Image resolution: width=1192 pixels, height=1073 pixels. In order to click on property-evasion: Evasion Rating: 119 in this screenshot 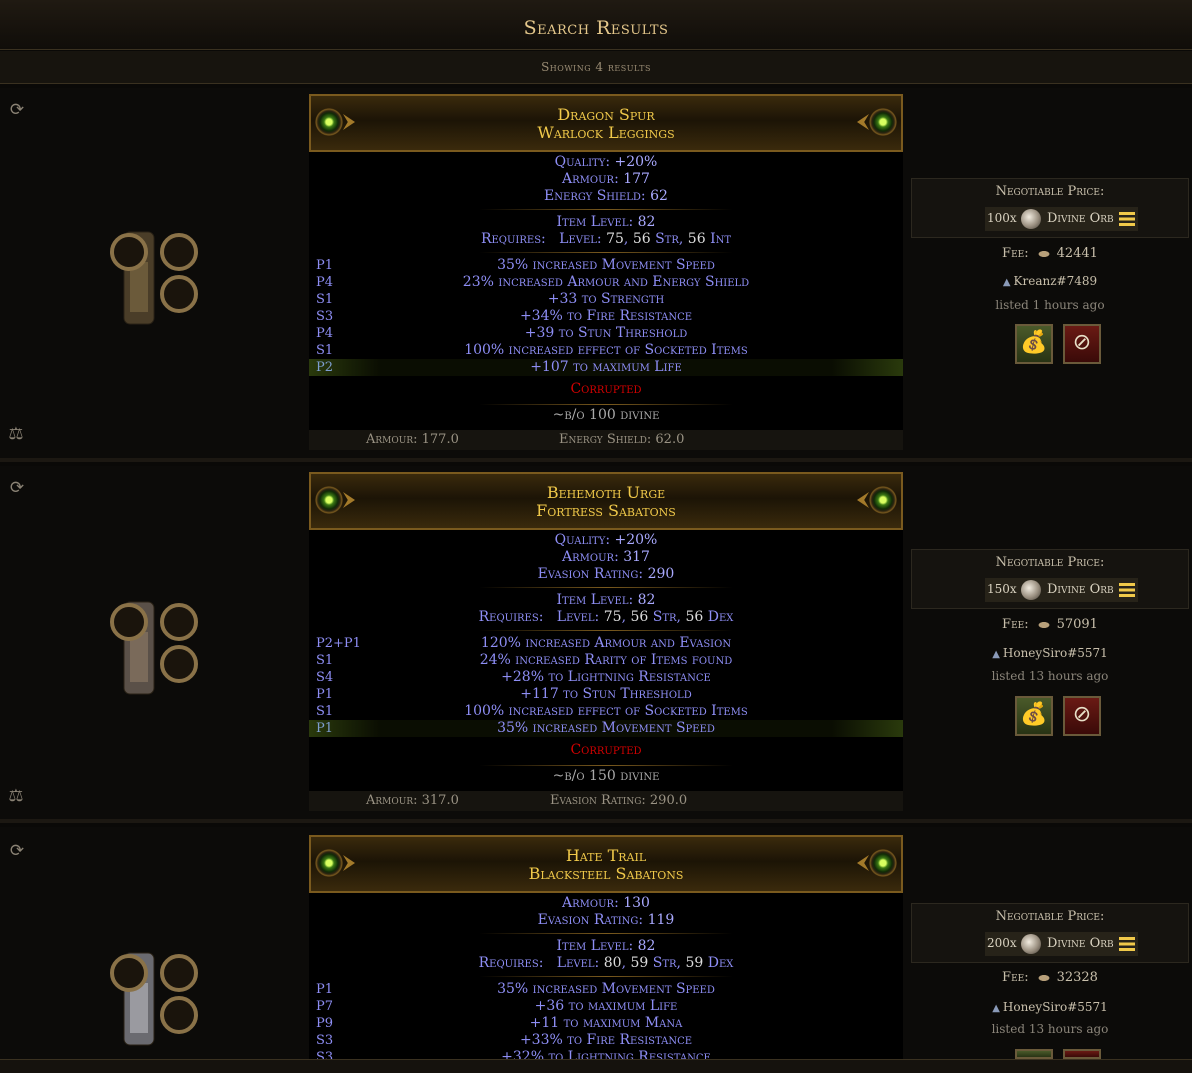, I will do `click(606, 920)`.